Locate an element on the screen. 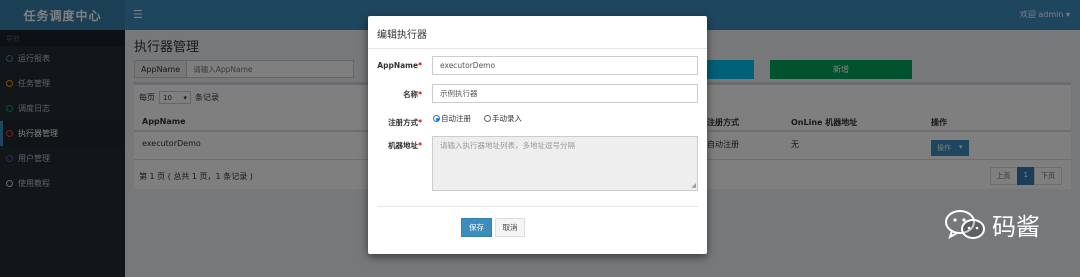  address-label: 机器地址* is located at coordinates (398, 145).